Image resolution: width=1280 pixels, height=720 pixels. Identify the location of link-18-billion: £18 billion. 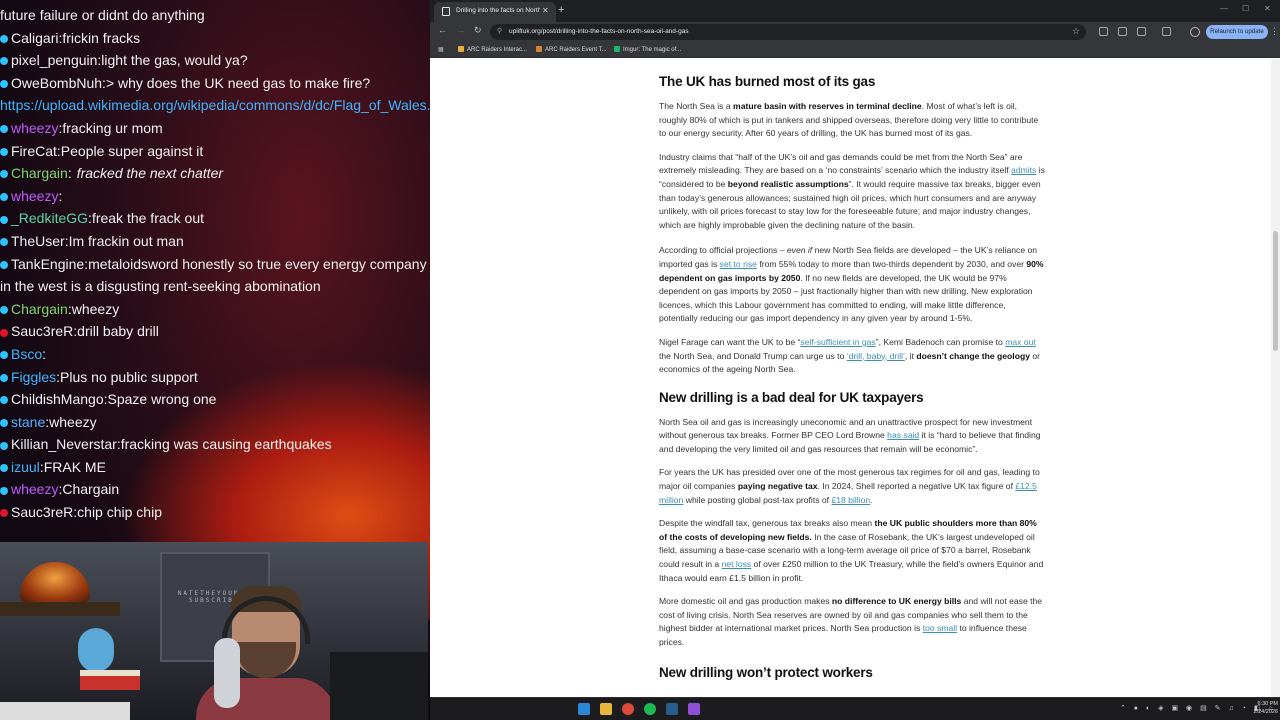
(850, 500).